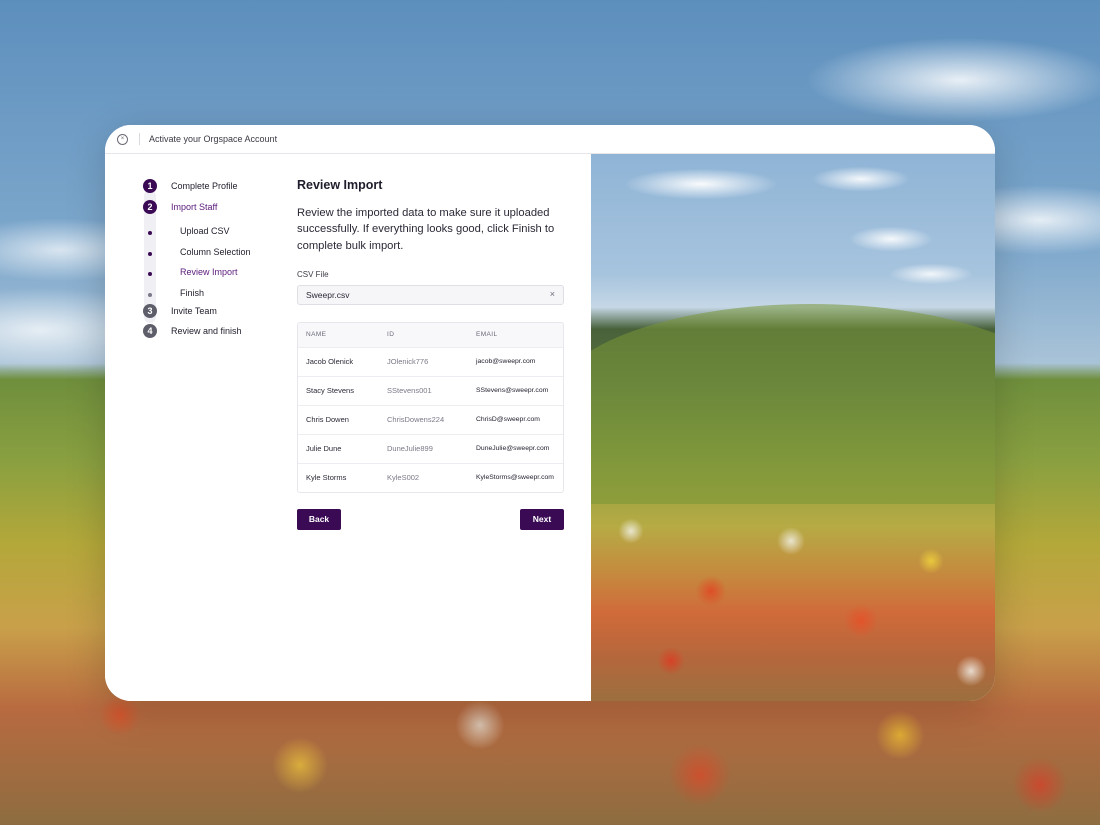  Describe the element at coordinates (330, 362) in the screenshot. I see `cell-name: Jacob Olenick` at that location.